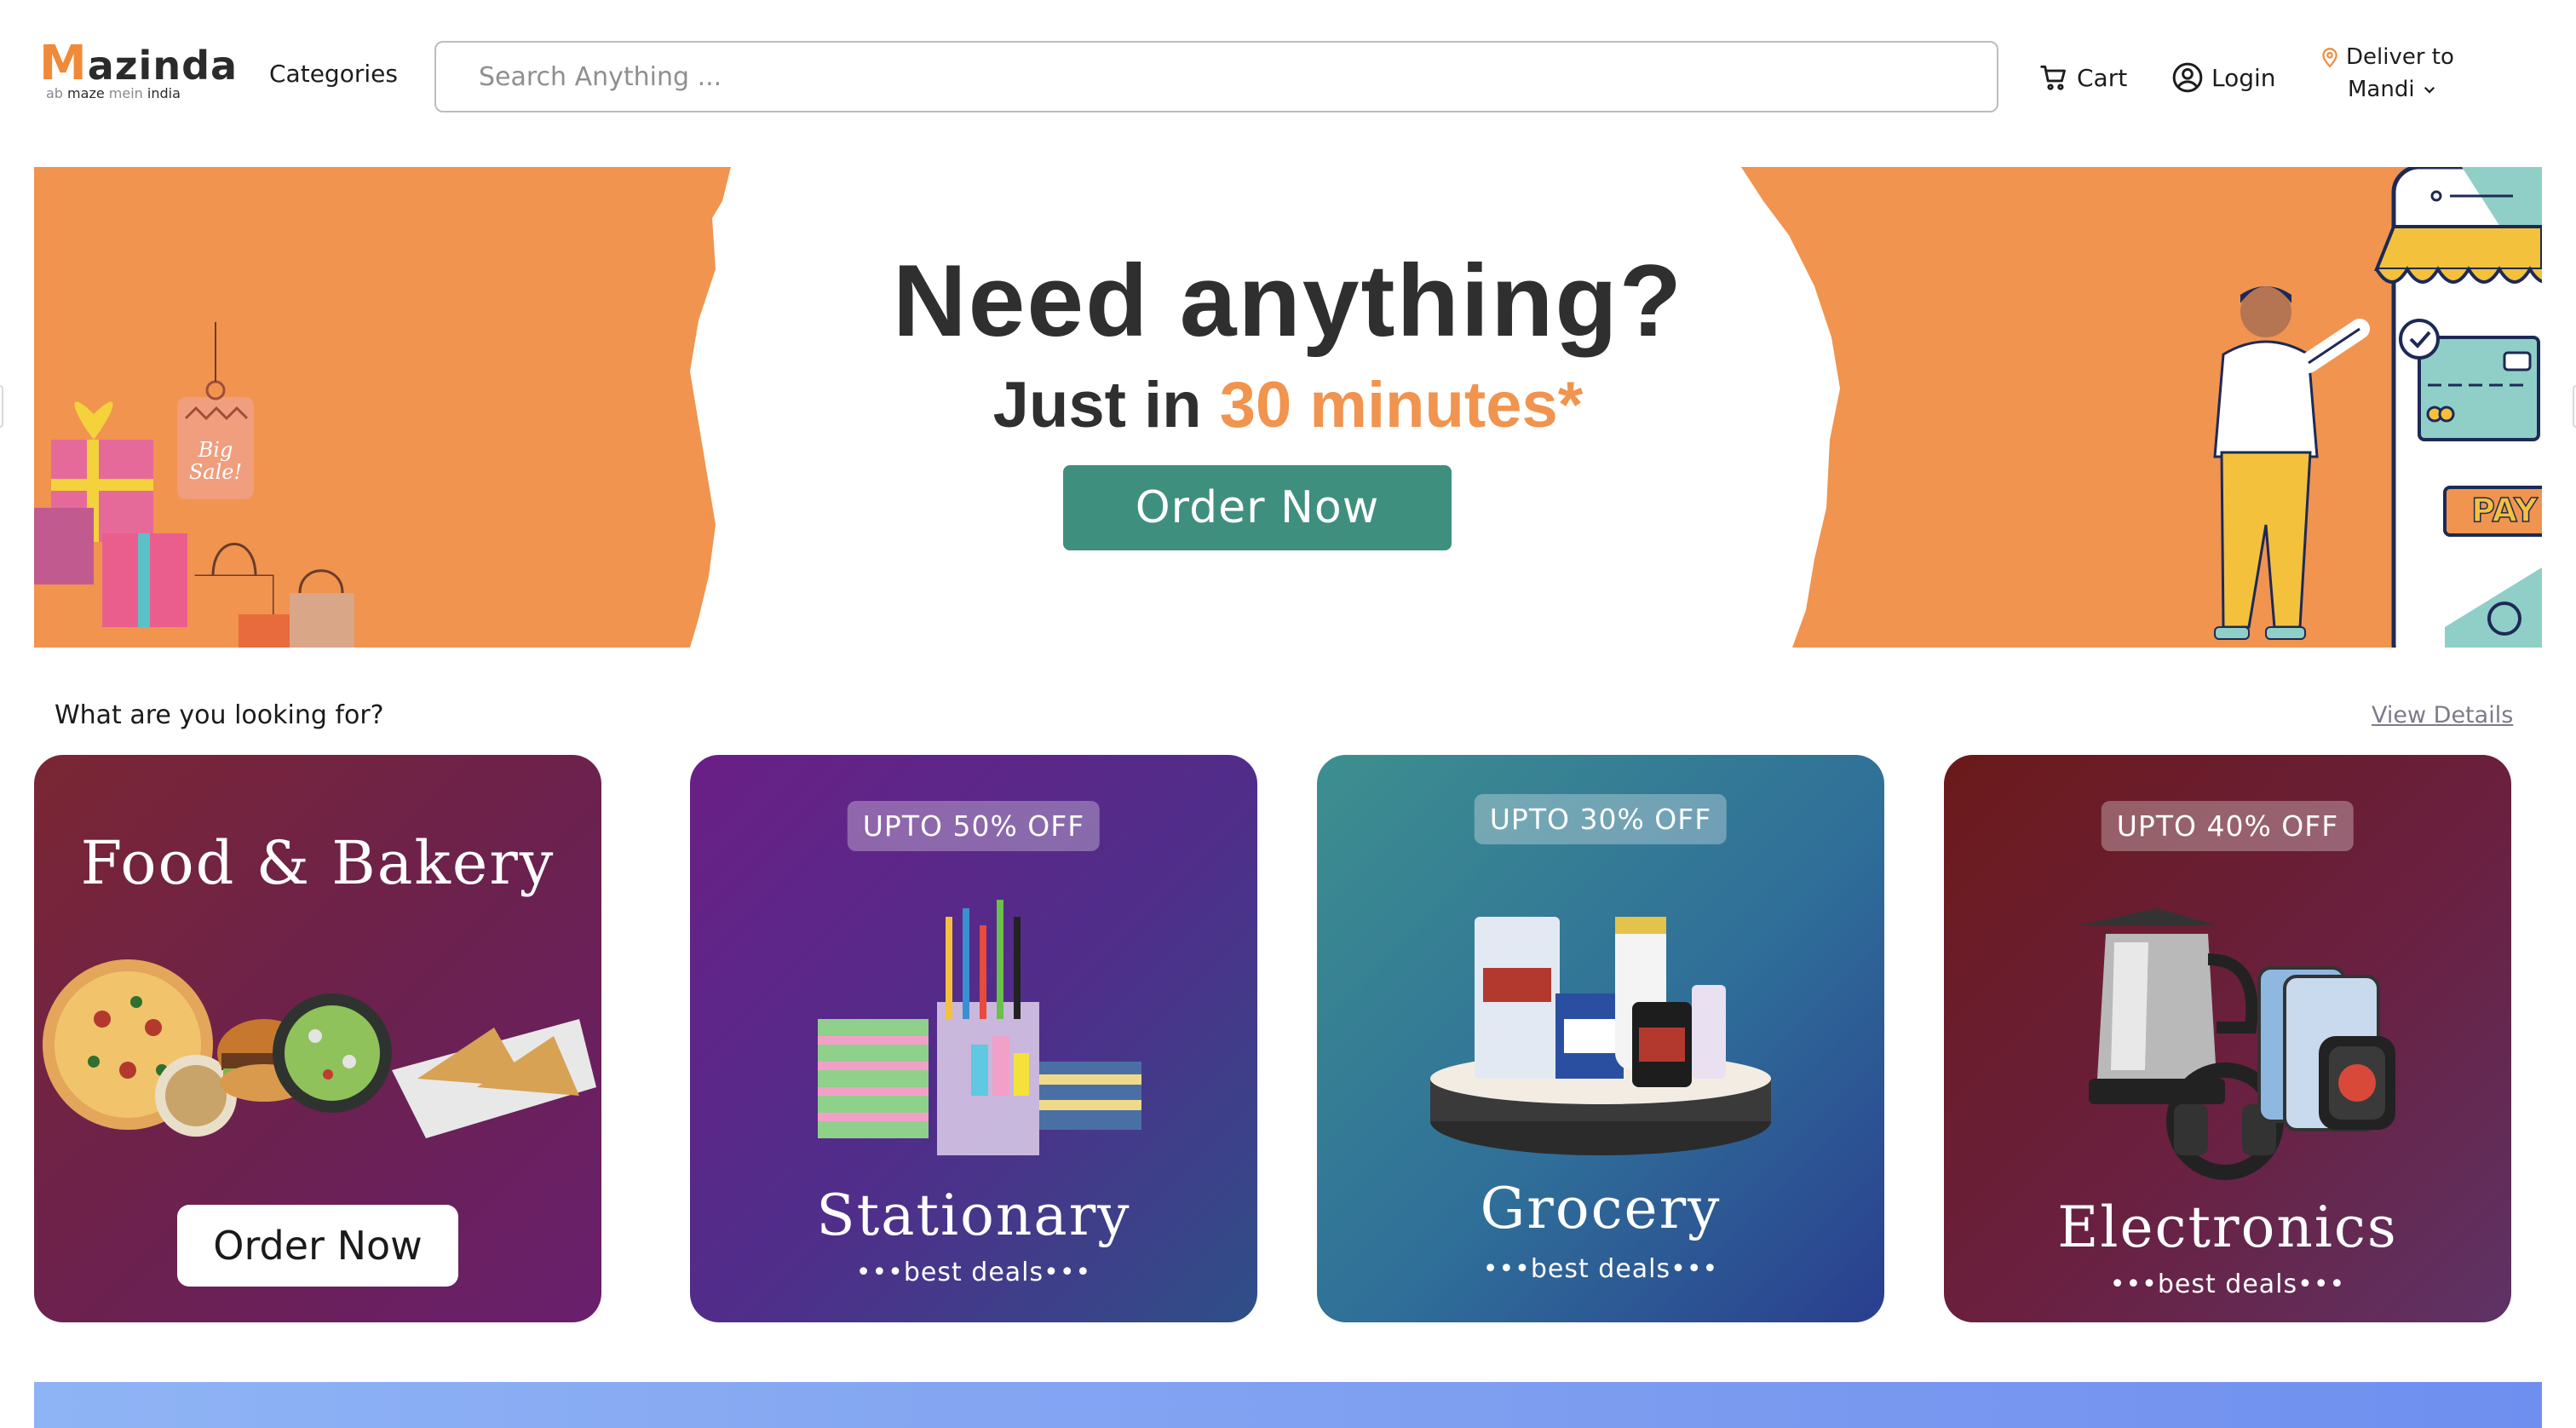  I want to click on card-title: Electronics, so click(2228, 1227).